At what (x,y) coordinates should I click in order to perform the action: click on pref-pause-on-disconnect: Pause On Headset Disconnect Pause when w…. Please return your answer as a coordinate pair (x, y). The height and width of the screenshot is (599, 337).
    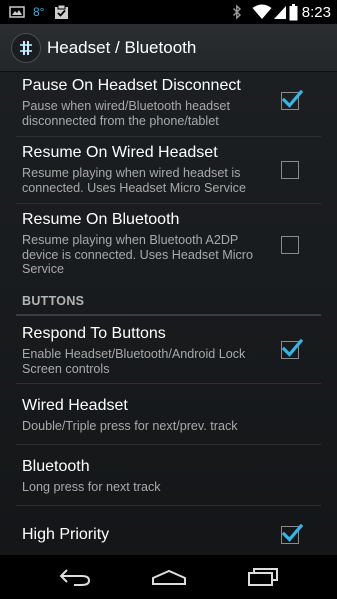
    Looking at the image, I should click on (168, 100).